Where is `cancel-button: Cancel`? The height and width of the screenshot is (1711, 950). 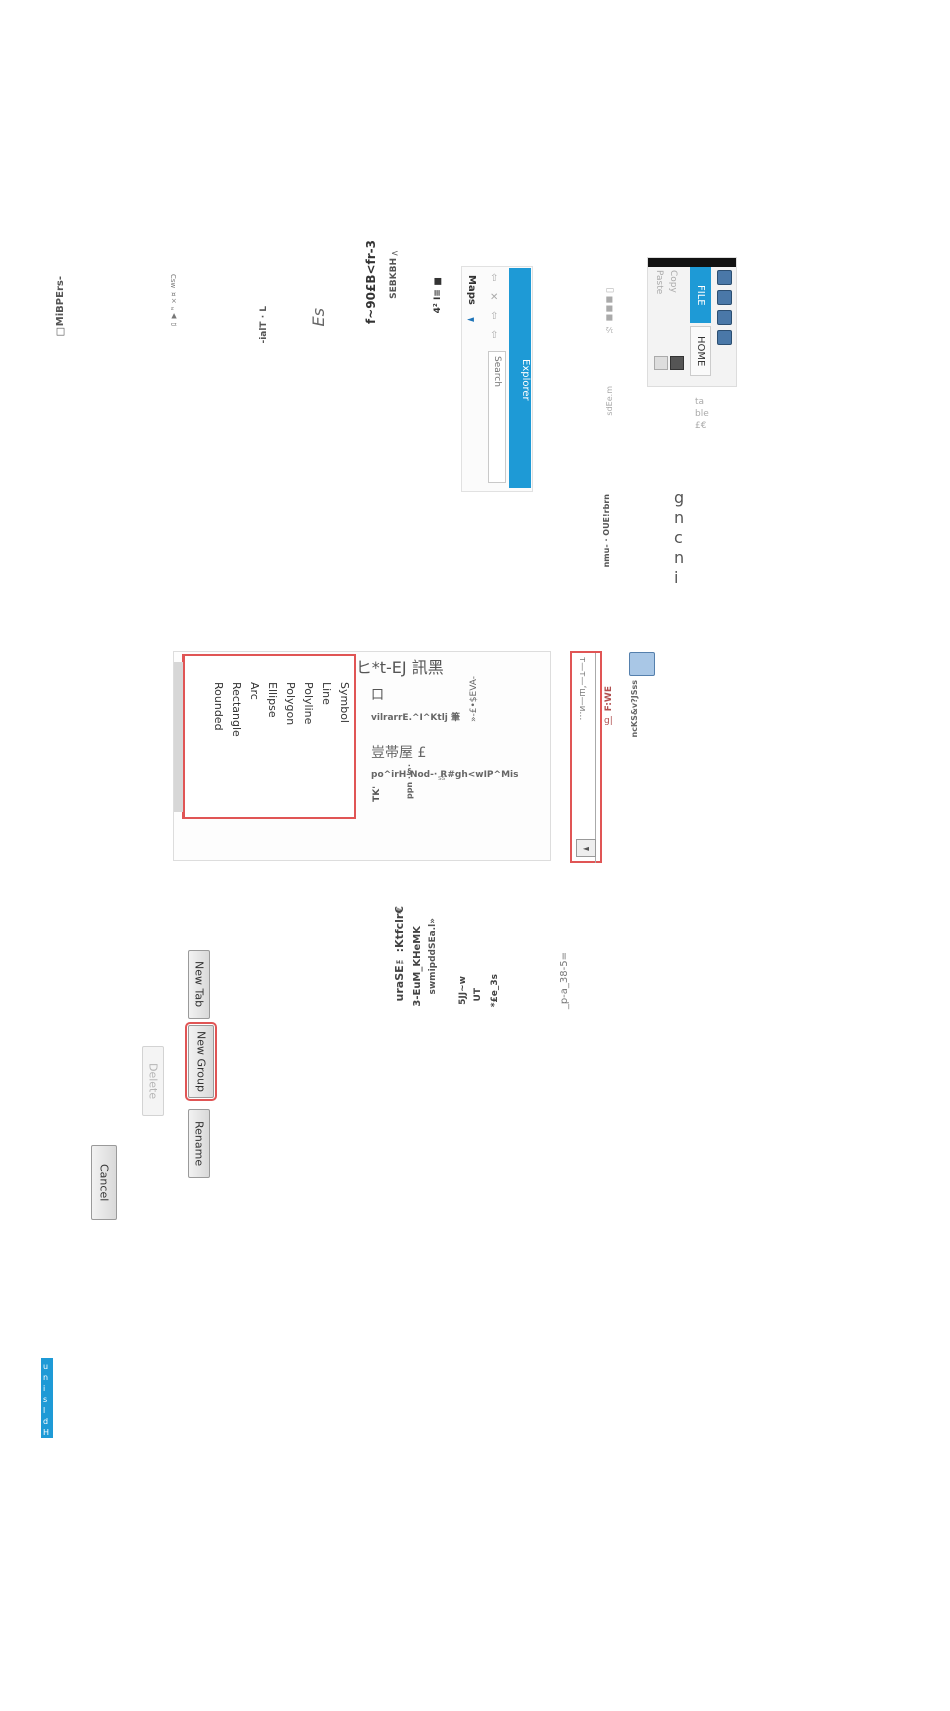
cancel-button: Cancel is located at coordinates (104, 1182).